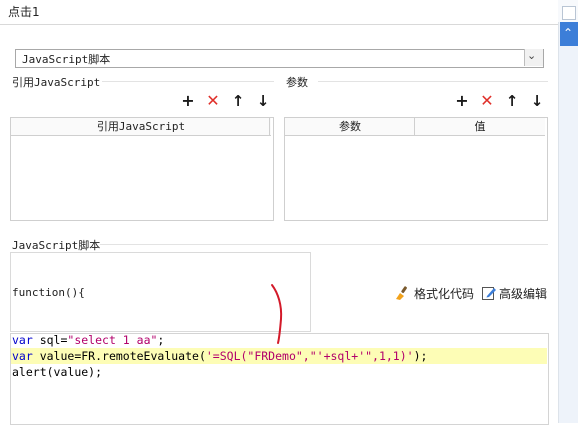  I want to click on ref-js-column-header: 引用JavaScript, so click(141, 127).